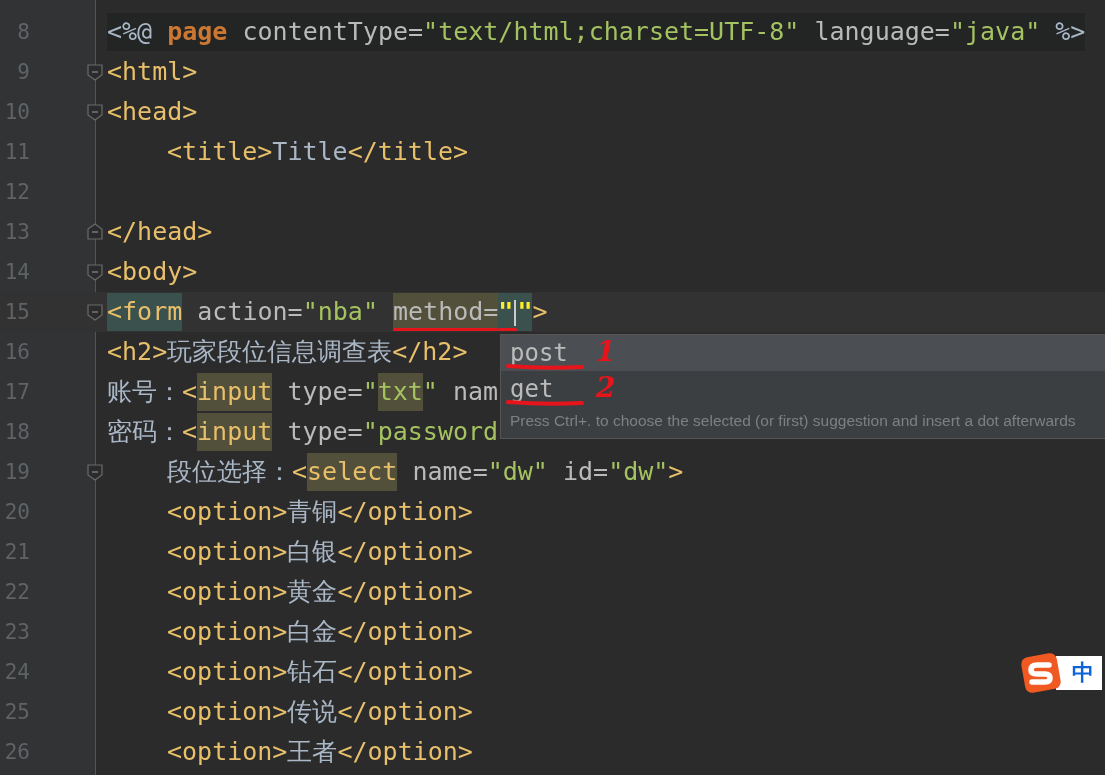 The height and width of the screenshot is (775, 1105). Describe the element at coordinates (425, 472) in the screenshot. I see `code-line: 段位选择：<select name="dw" id="dw">` at that location.